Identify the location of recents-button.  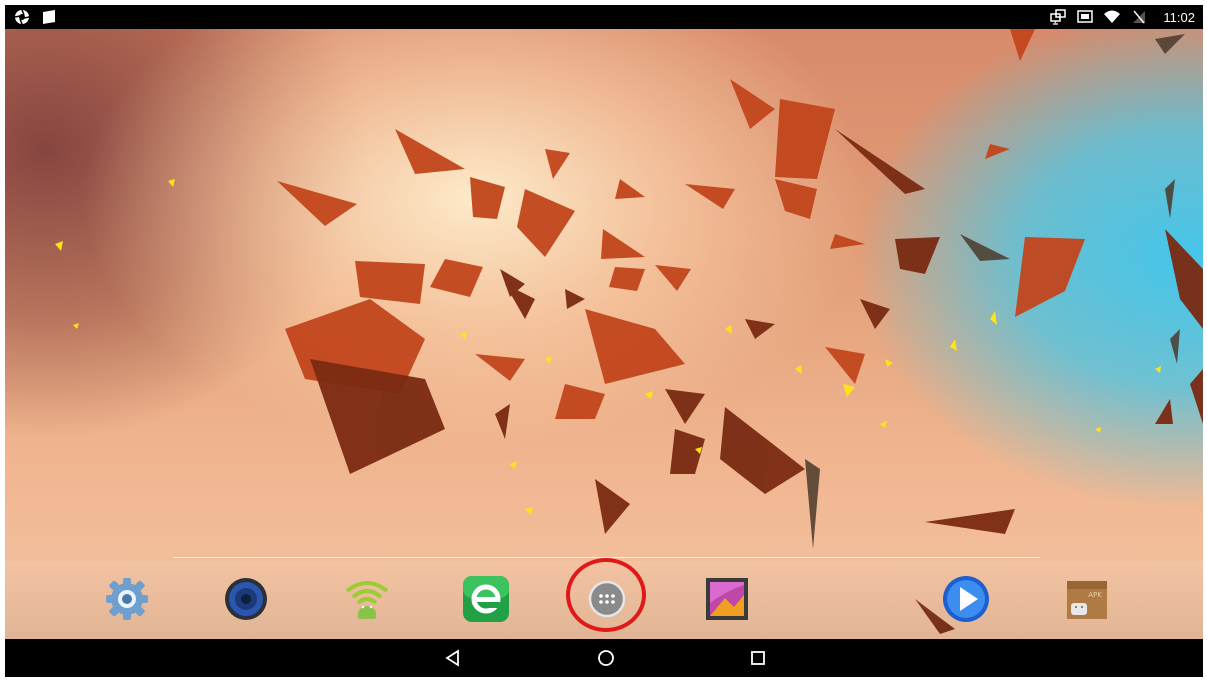
(758, 658).